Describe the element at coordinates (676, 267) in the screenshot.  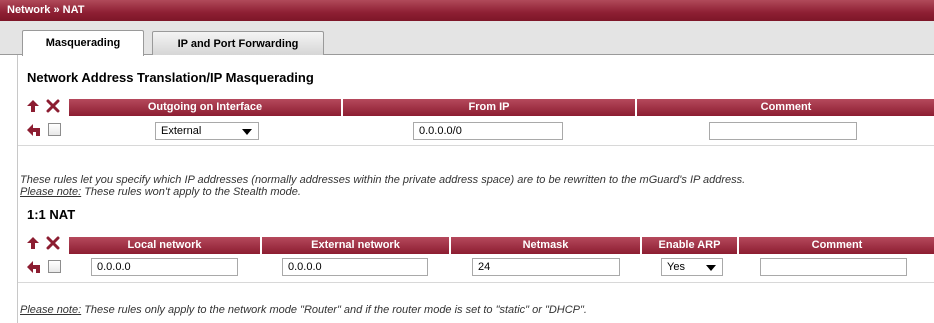
I see `enable-arp-value: Yes` at that location.